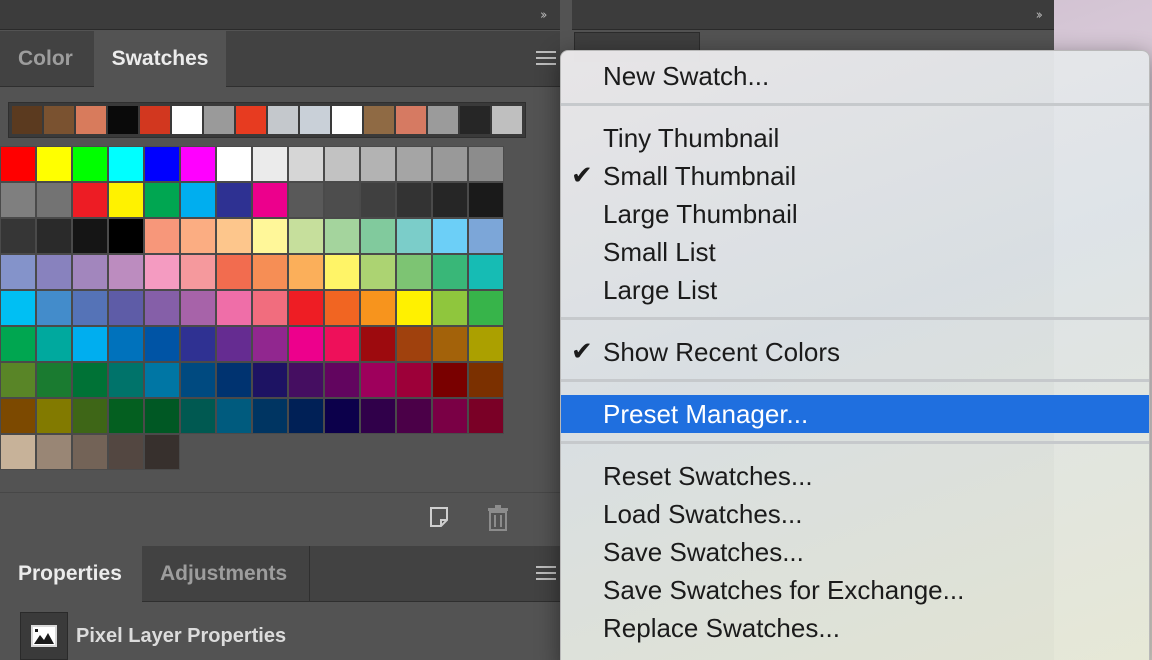 The height and width of the screenshot is (660, 1152). I want to click on tab-adjustments: Adjustments, so click(226, 574).